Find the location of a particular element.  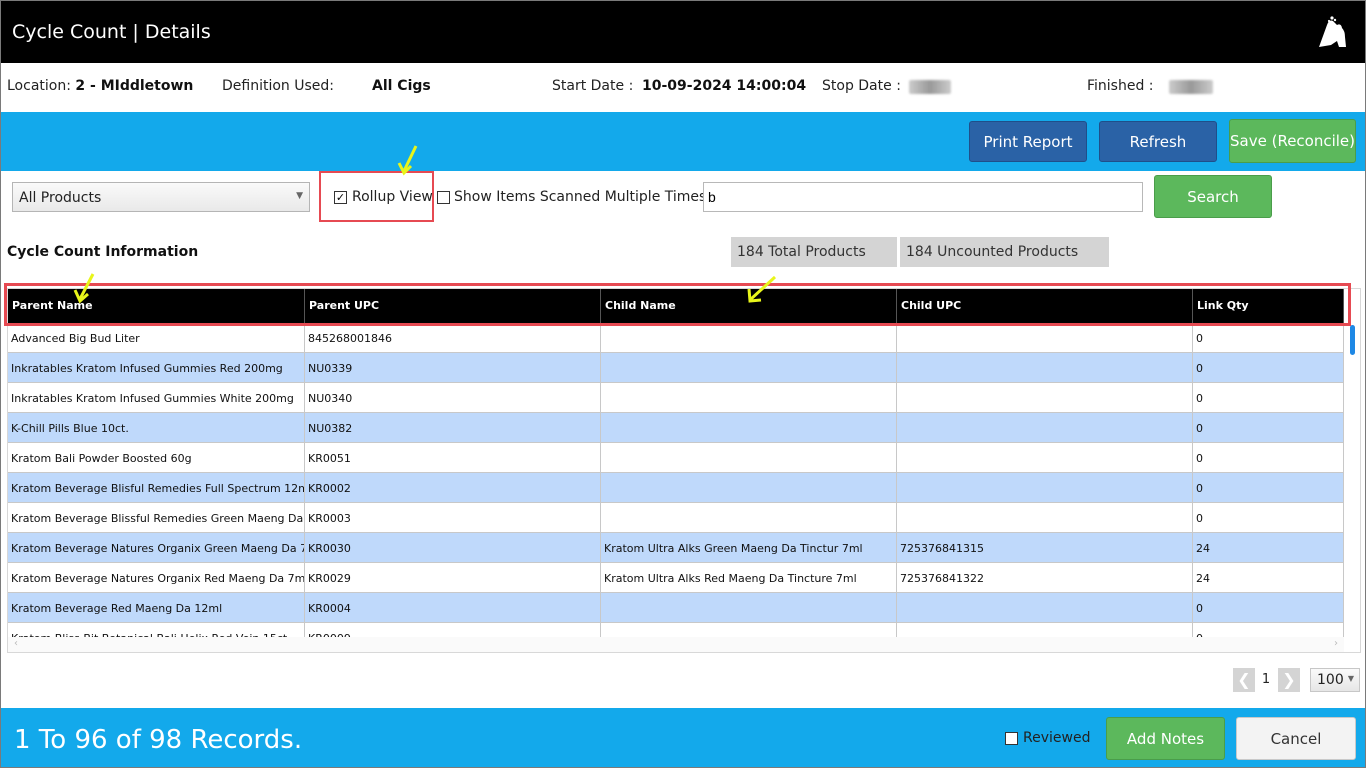

product-filter-value: All Products is located at coordinates (60, 198).